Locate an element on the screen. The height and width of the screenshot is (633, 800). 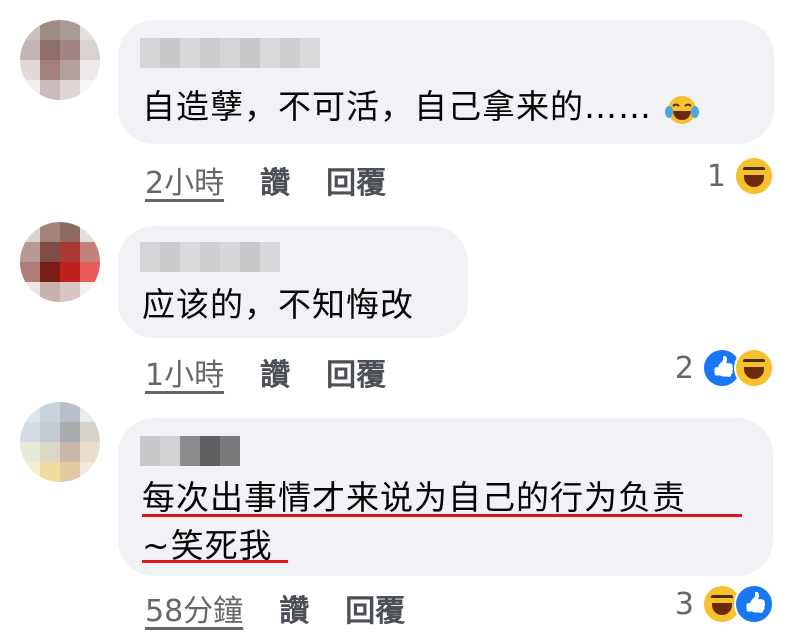
comment-text: 每次出事情才来说为自己的行为负责 ~笑死我 is located at coordinates (414, 522).